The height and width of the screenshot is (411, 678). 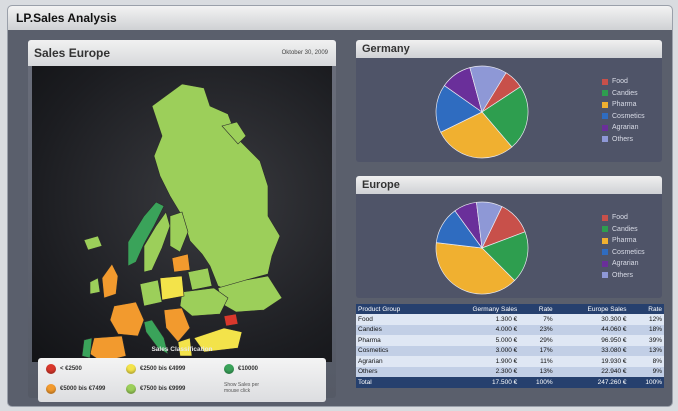 I want to click on cell-total-germany-sales: 17.500 €, so click(x=477, y=382).